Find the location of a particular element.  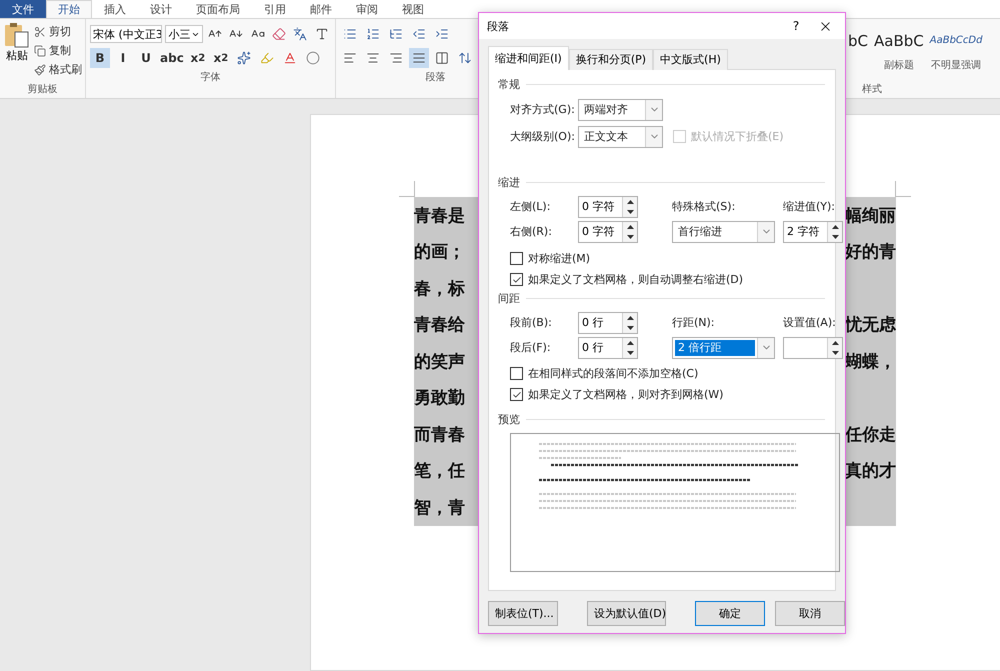

clipboard-button: 格式刷 is located at coordinates (58, 69).